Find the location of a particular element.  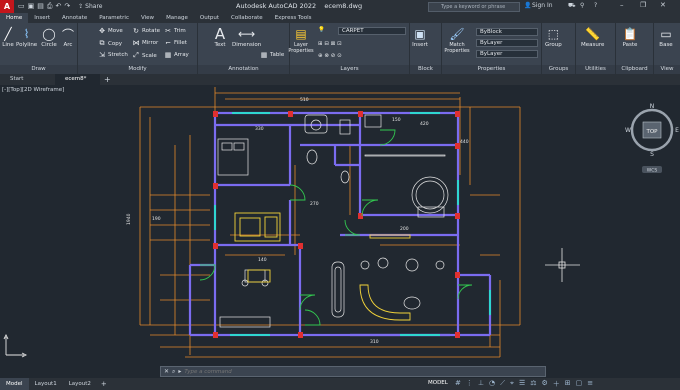

fillet-button: ⌐ Fillet is located at coordinates (175, 43).